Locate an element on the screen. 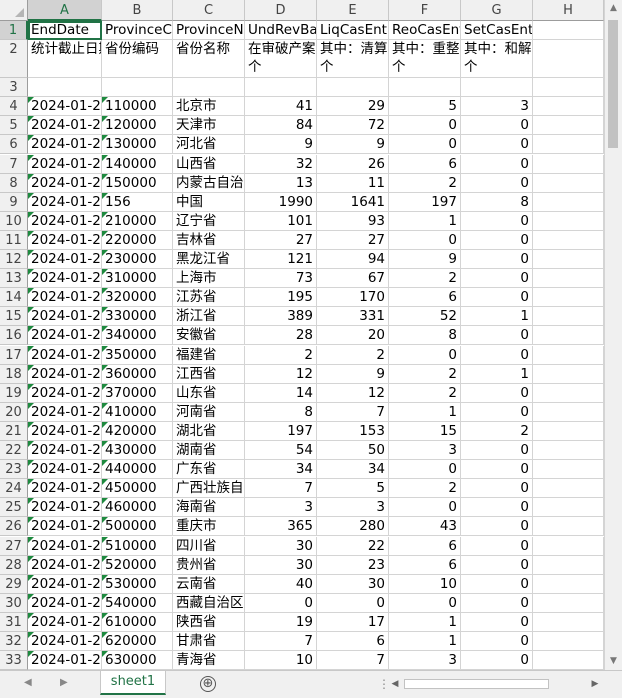 The width and height of the screenshot is (622, 698). und-rev-cell: 9 is located at coordinates (281, 145).